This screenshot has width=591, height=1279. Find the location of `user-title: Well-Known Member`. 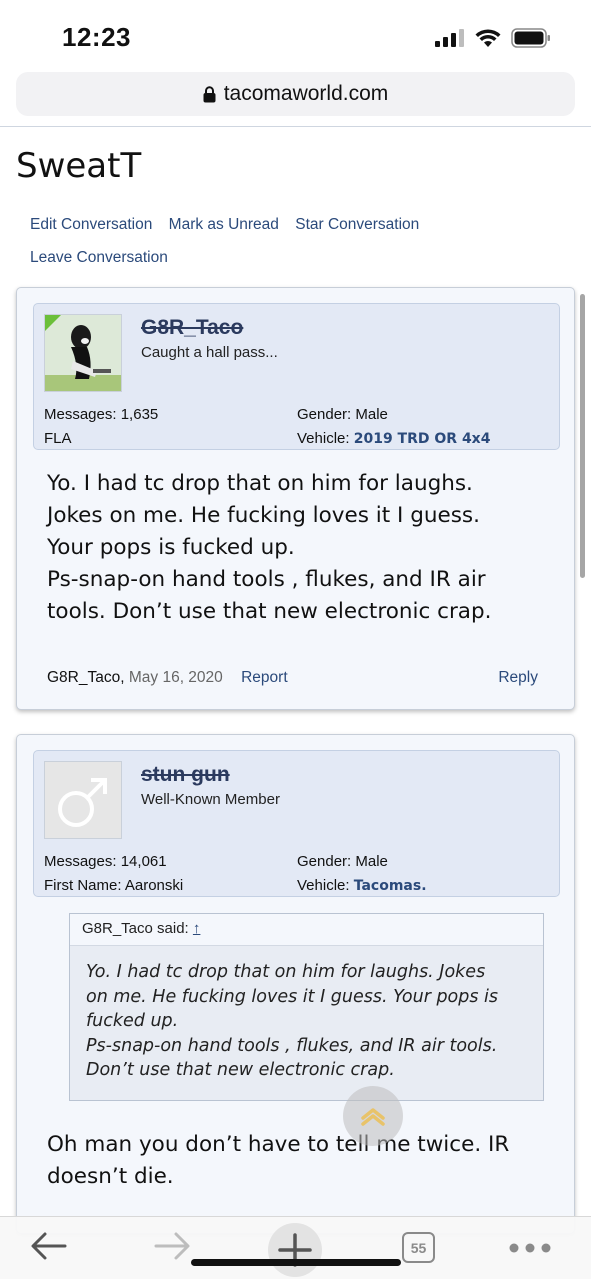

user-title: Well-Known Member is located at coordinates (210, 799).